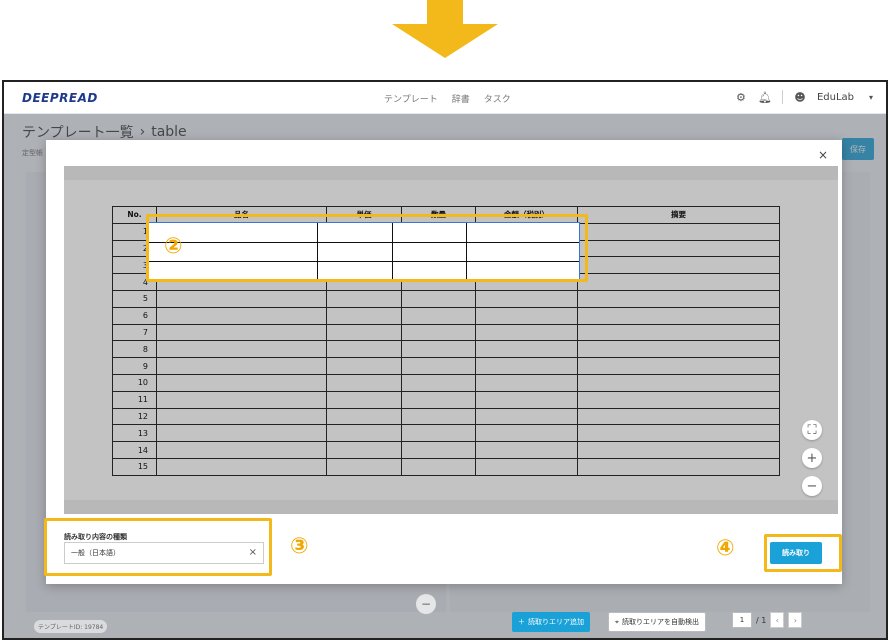  I want to click on row-number: 5, so click(134, 298).